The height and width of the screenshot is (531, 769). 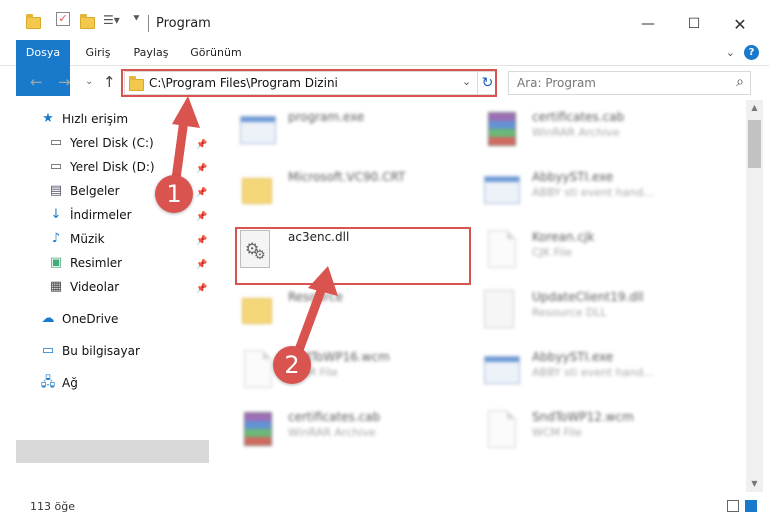 I want to click on vertical-scrollbar: ▲ ▼, so click(x=754, y=296).